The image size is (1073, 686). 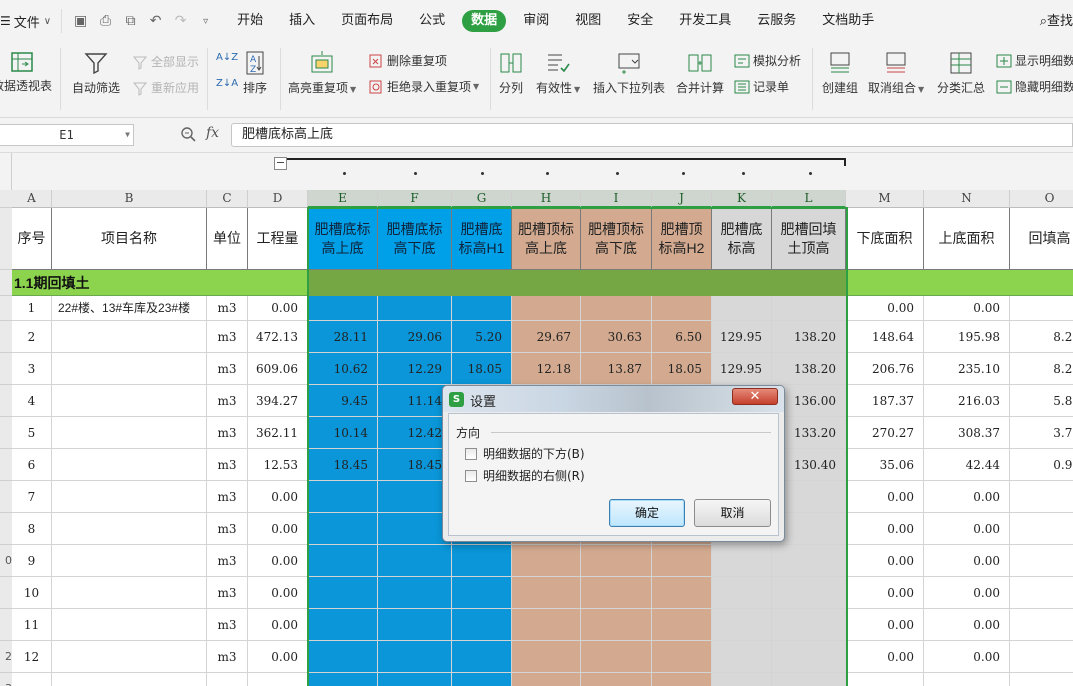 I want to click on column-header-c: C, so click(x=227, y=199).